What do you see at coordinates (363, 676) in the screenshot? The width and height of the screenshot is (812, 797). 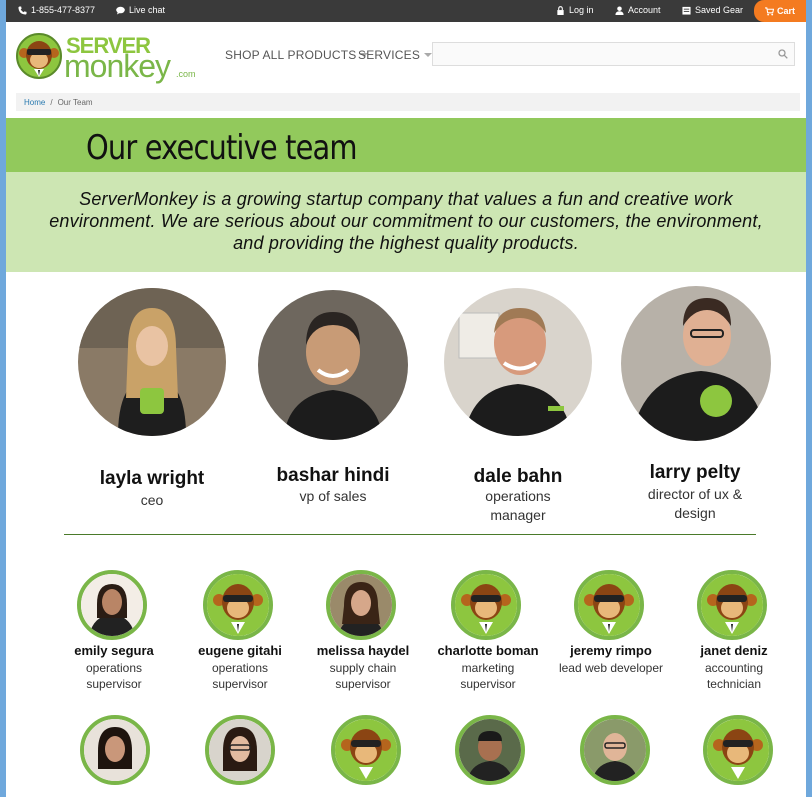 I see `staff-title: supply chain supervisor` at bounding box center [363, 676].